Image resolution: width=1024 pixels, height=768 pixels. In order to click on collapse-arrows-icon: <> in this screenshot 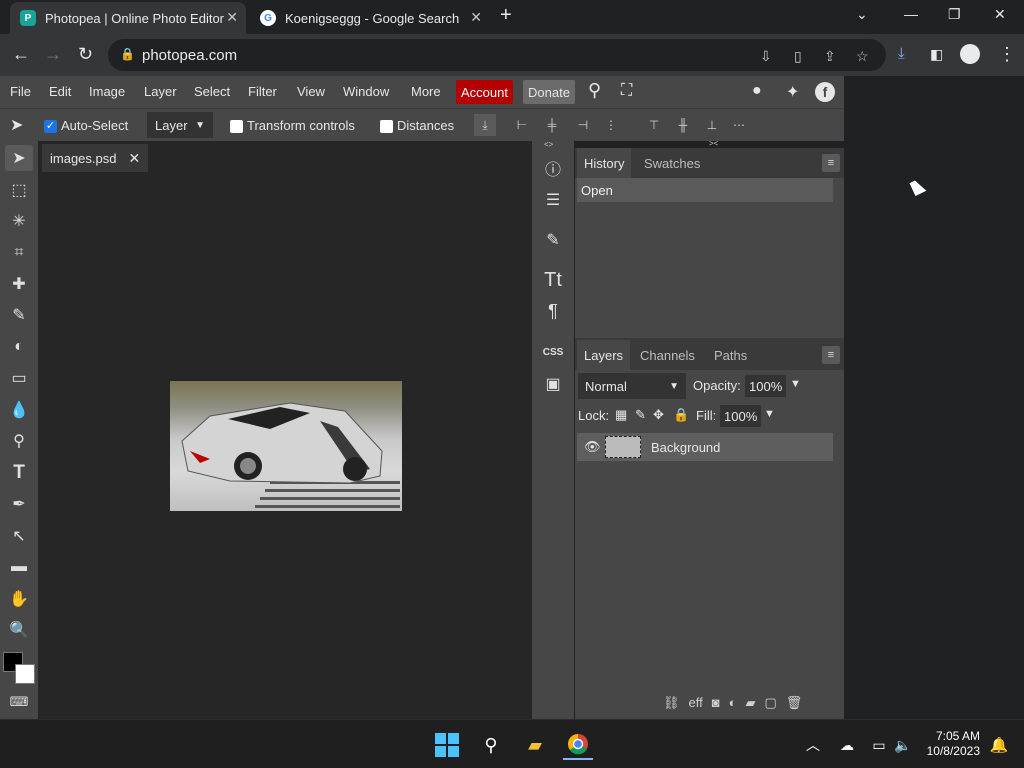, I will do `click(548, 144)`.